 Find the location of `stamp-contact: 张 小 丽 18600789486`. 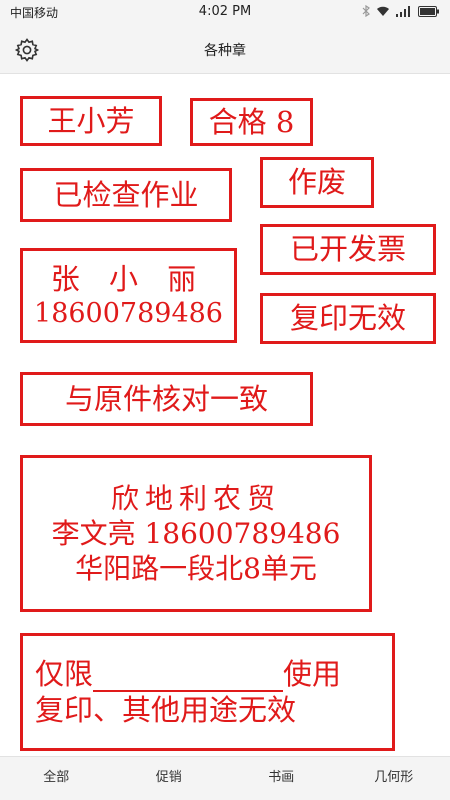

stamp-contact: 张 小 丽 18600789486 is located at coordinates (128, 295).